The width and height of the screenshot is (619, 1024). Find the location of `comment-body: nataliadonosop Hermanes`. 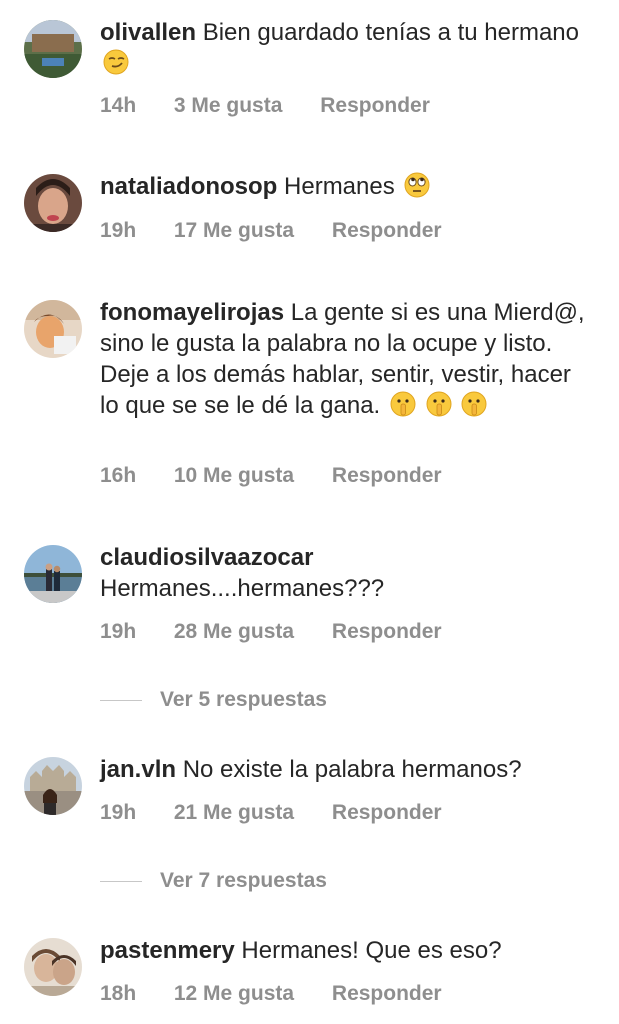

comment-body: nataliadonosop Hermanes is located at coordinates (344, 186).